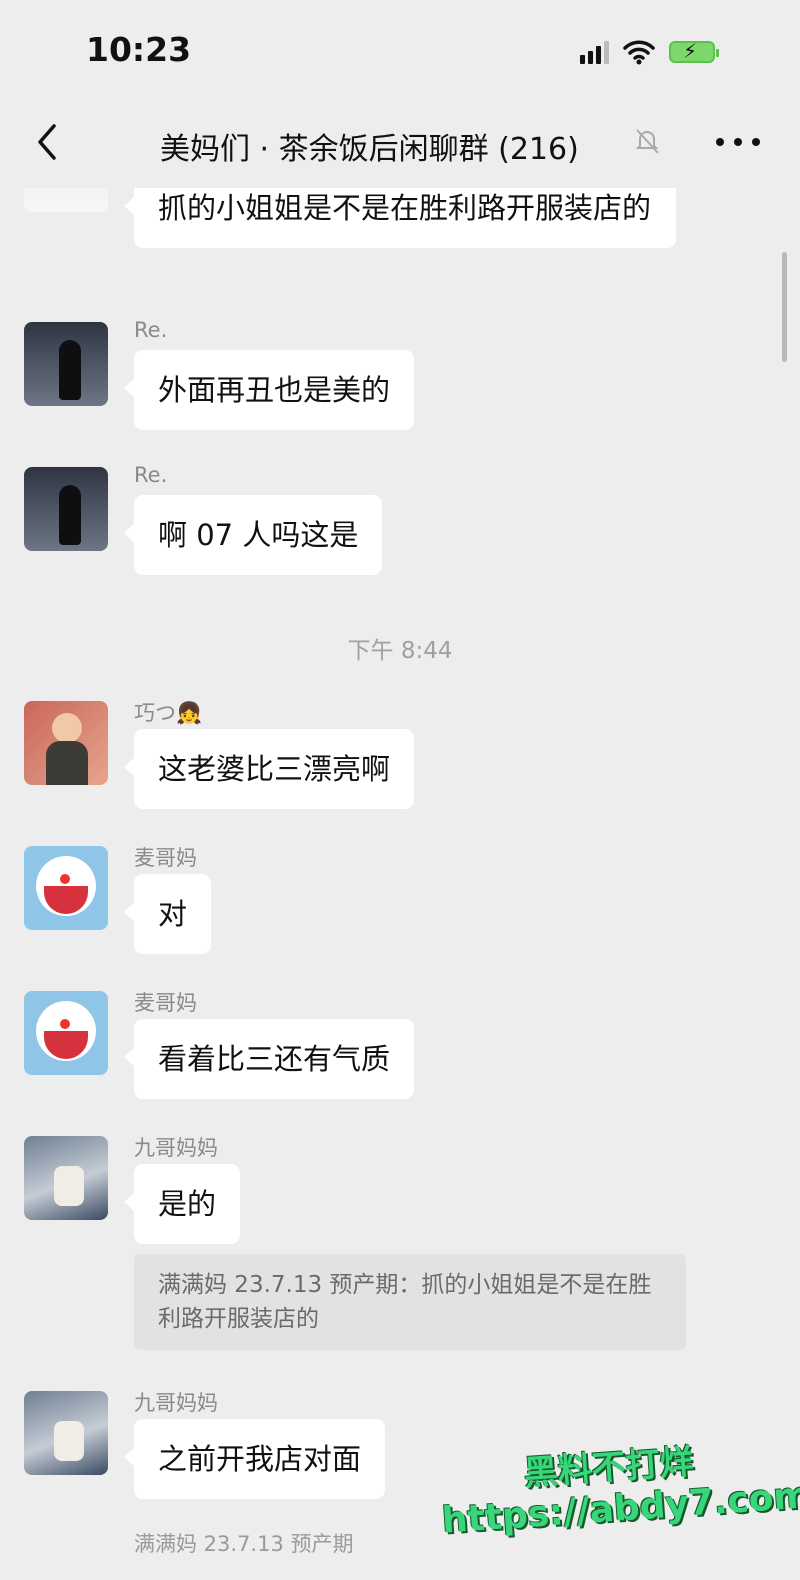 The image size is (800, 1580). I want to click on status-icons: ⚡, so click(649, 52).